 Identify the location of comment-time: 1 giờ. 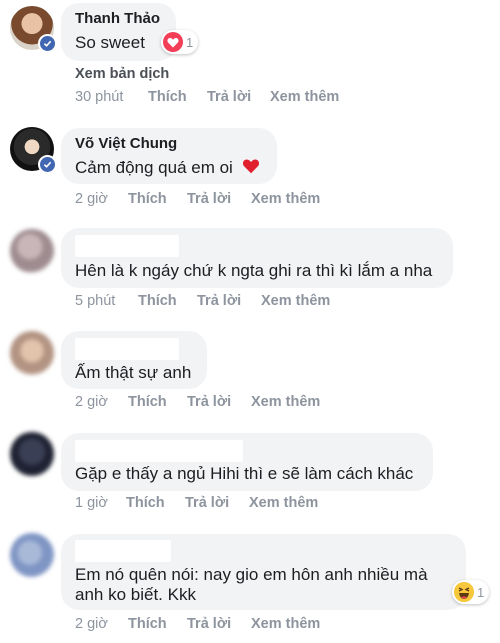
(91, 503).